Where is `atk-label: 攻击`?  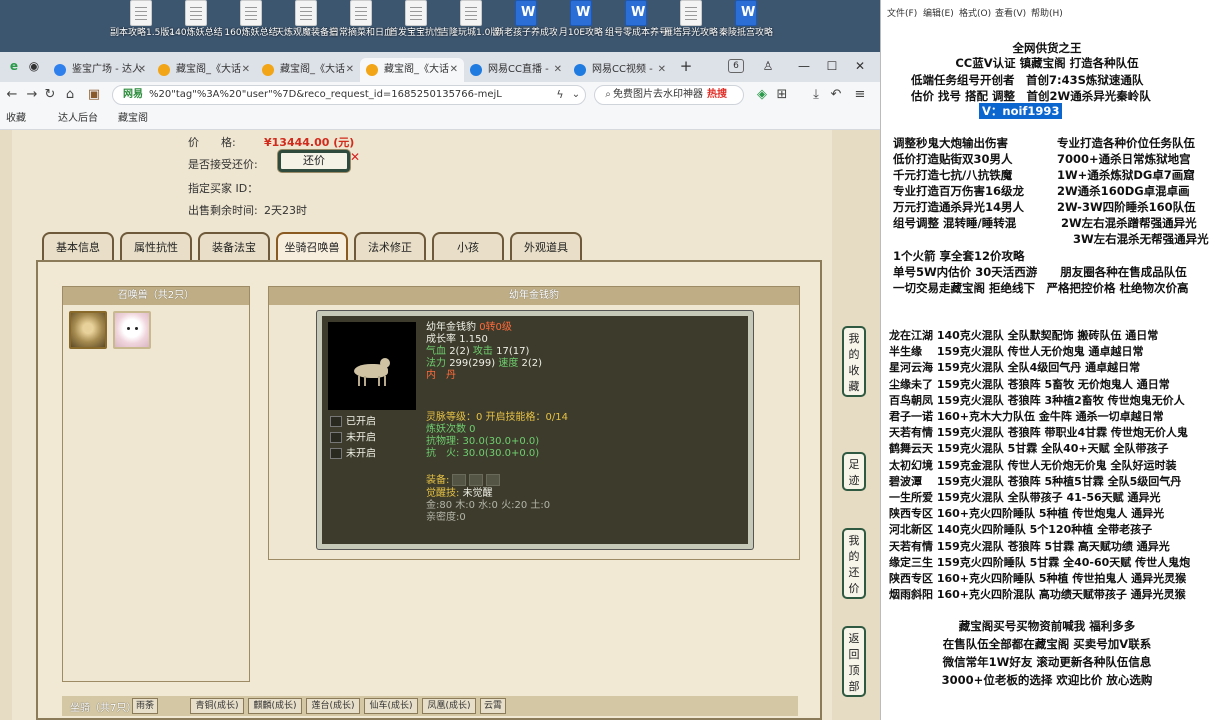 atk-label: 攻击 is located at coordinates (482, 351).